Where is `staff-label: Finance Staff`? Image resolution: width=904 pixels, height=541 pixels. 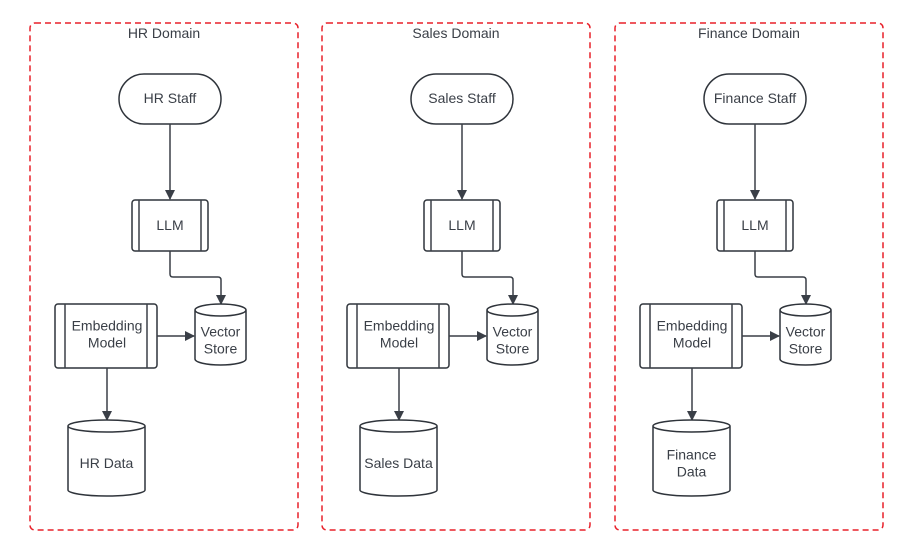 staff-label: Finance Staff is located at coordinates (755, 98).